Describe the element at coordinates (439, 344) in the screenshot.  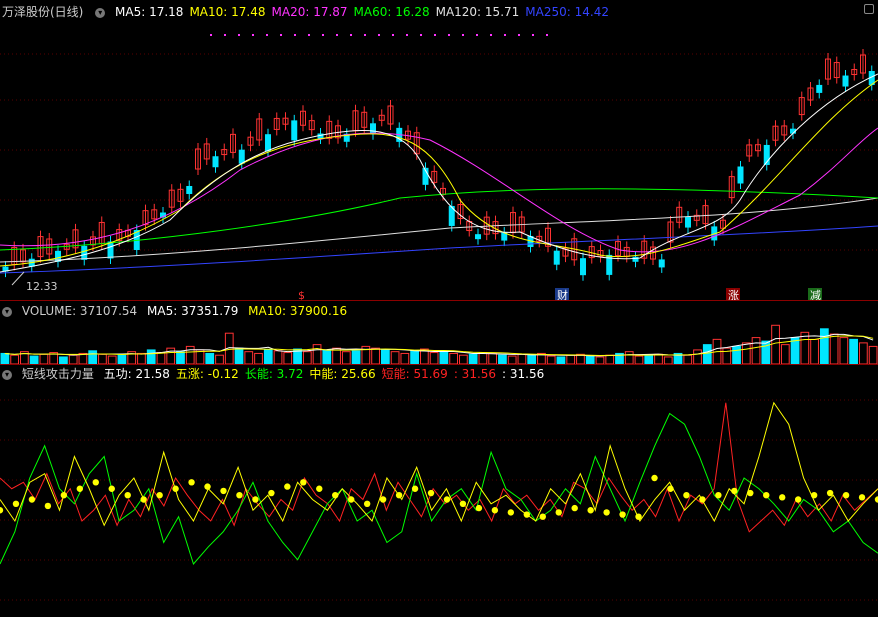
I see `volume-chart` at that location.